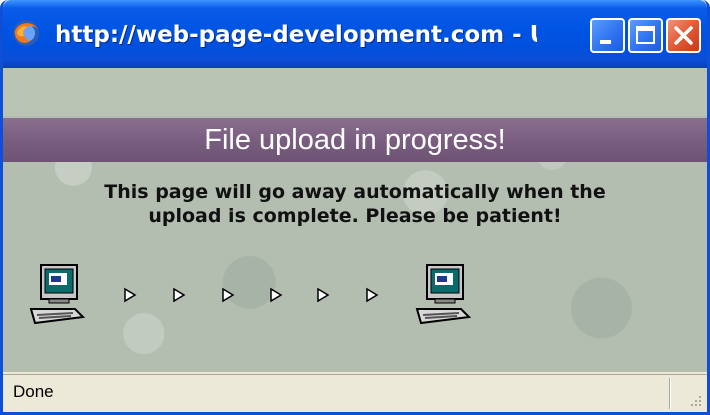  I want to click on status-bar: Done, so click(355, 393).